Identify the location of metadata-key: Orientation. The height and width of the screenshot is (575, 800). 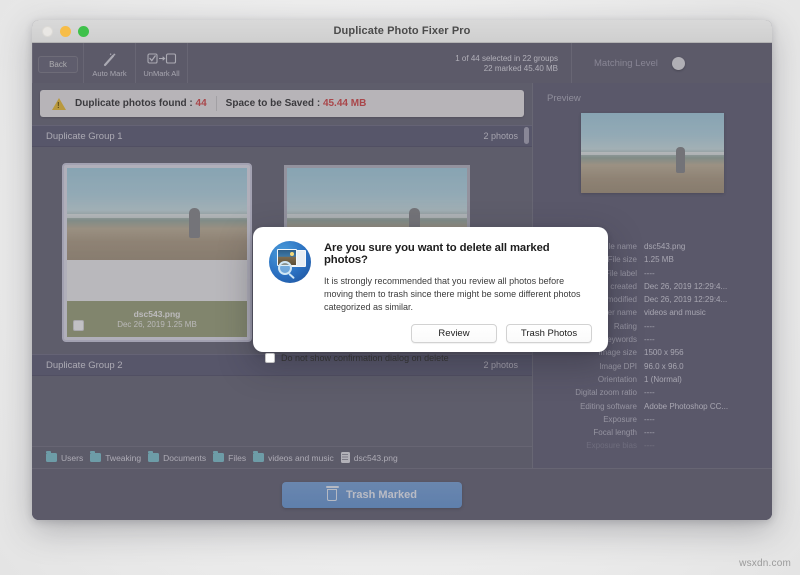
(617, 379).